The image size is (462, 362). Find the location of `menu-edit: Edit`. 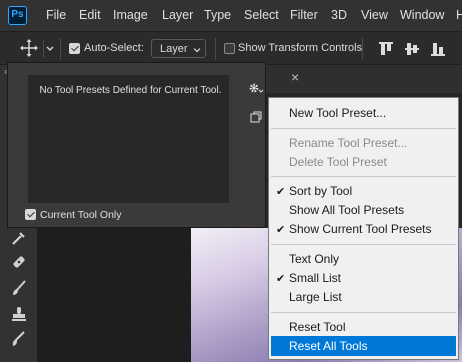

menu-edit: Edit is located at coordinates (90, 15).